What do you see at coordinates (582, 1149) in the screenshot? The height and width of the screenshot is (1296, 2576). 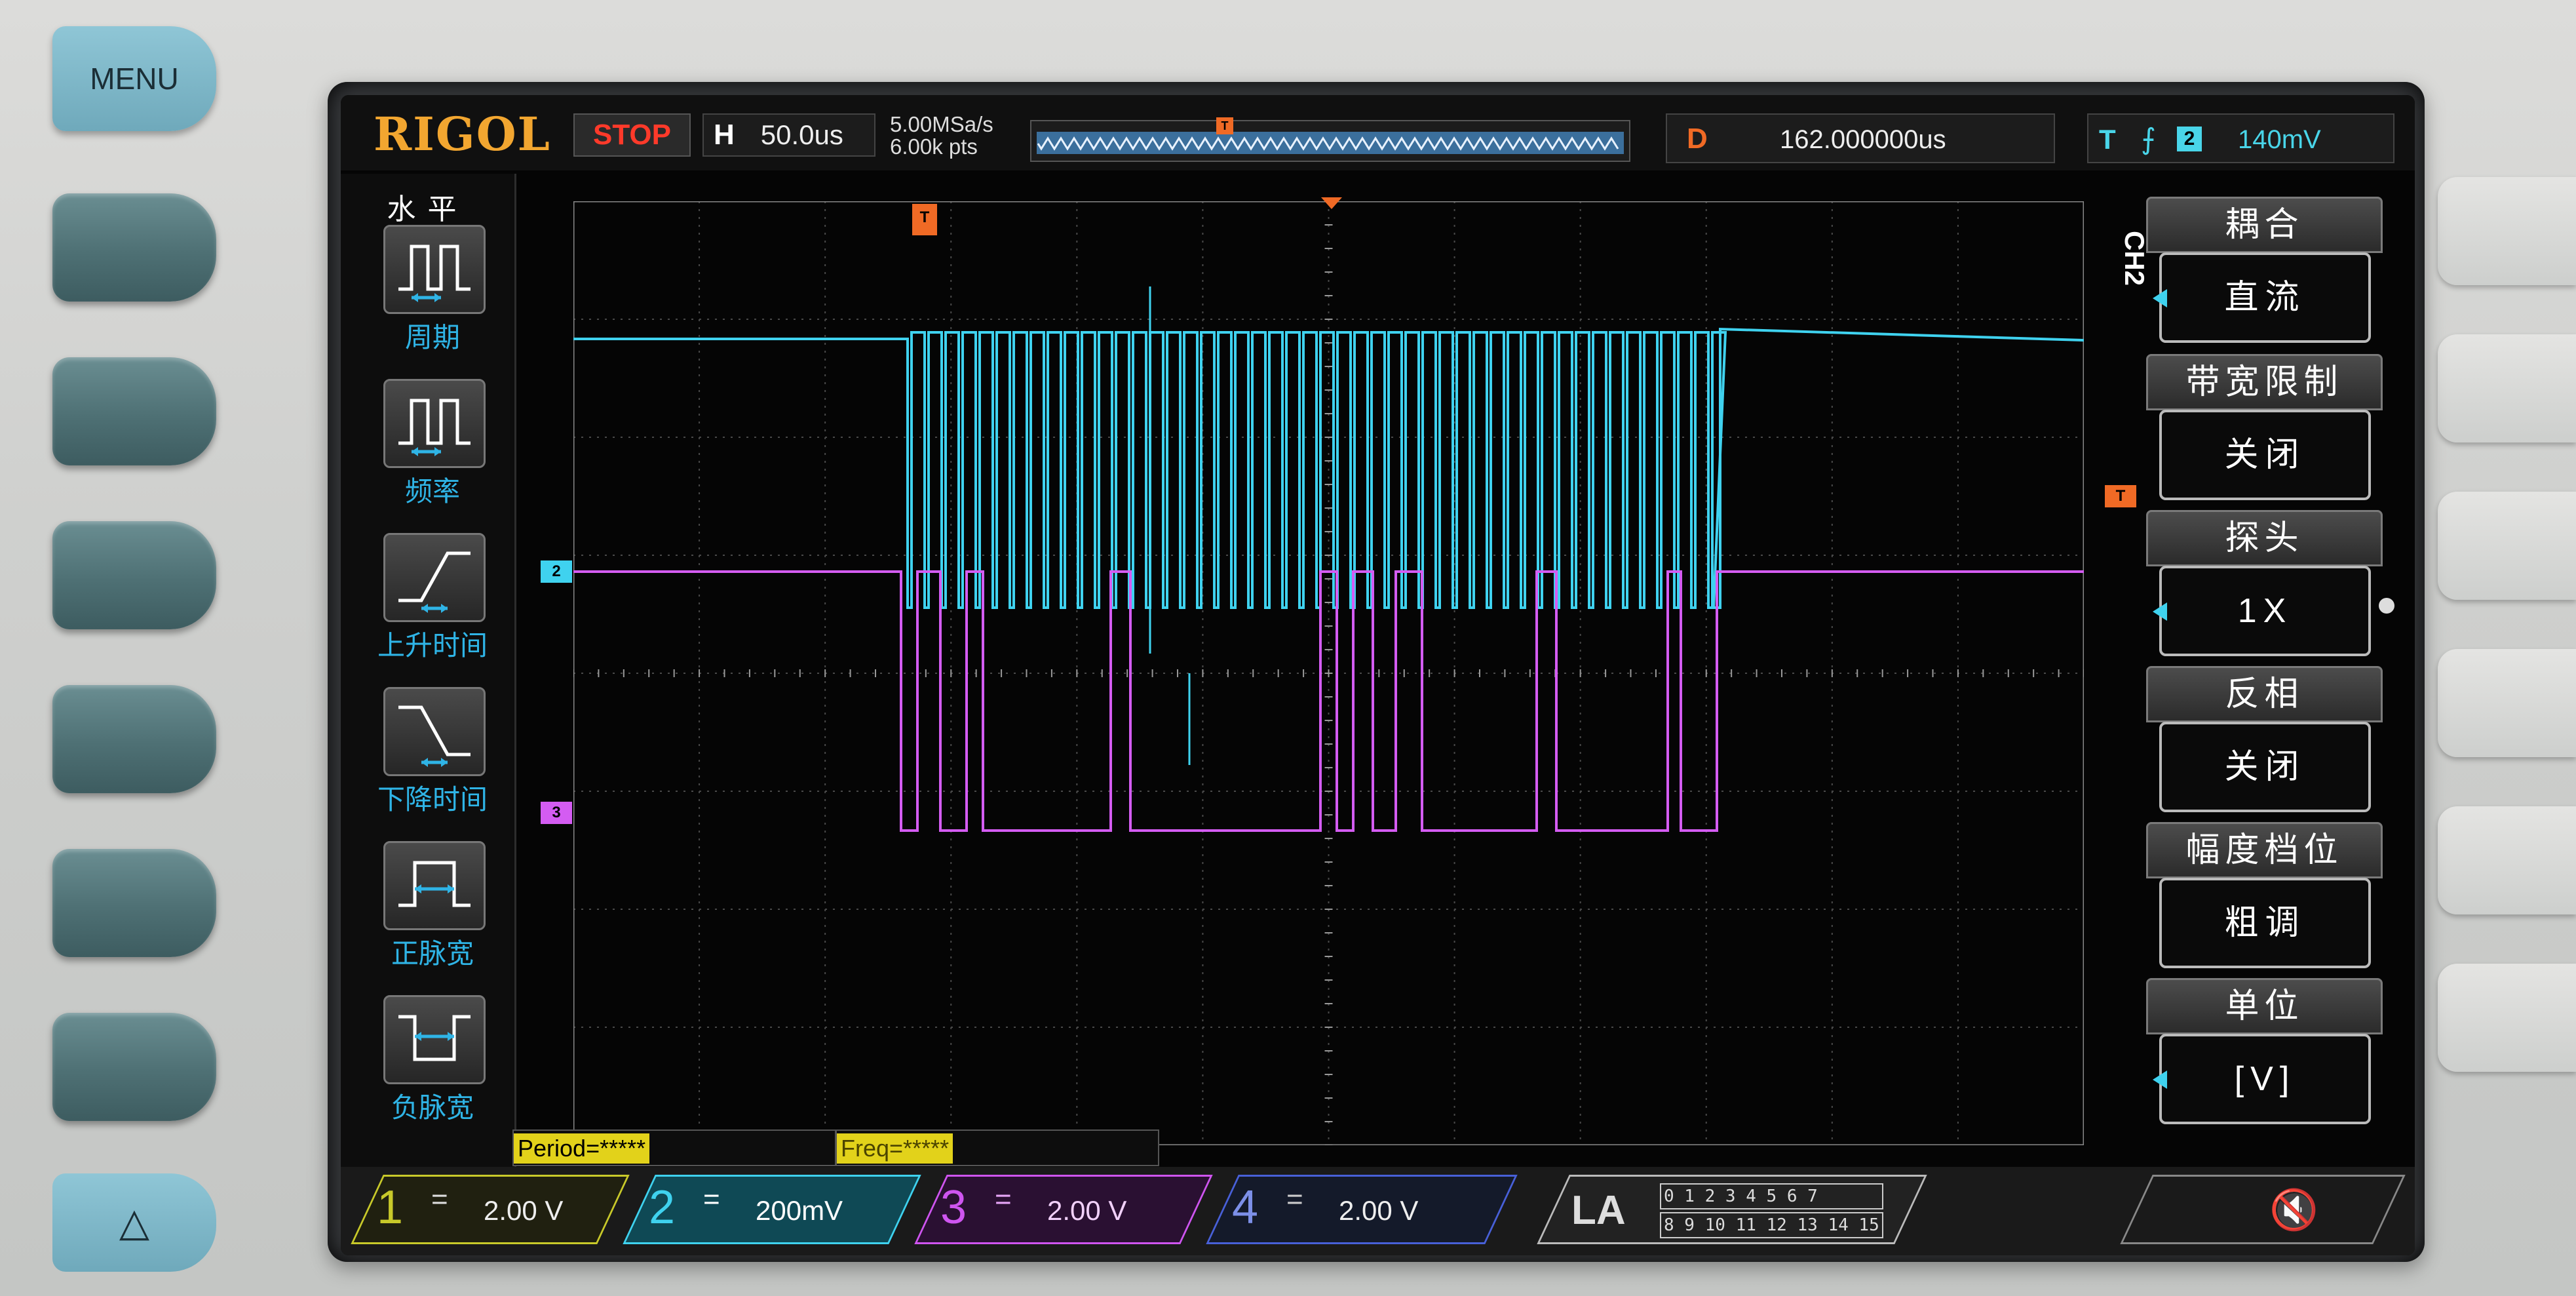 I see `period-value: Period=*****` at bounding box center [582, 1149].